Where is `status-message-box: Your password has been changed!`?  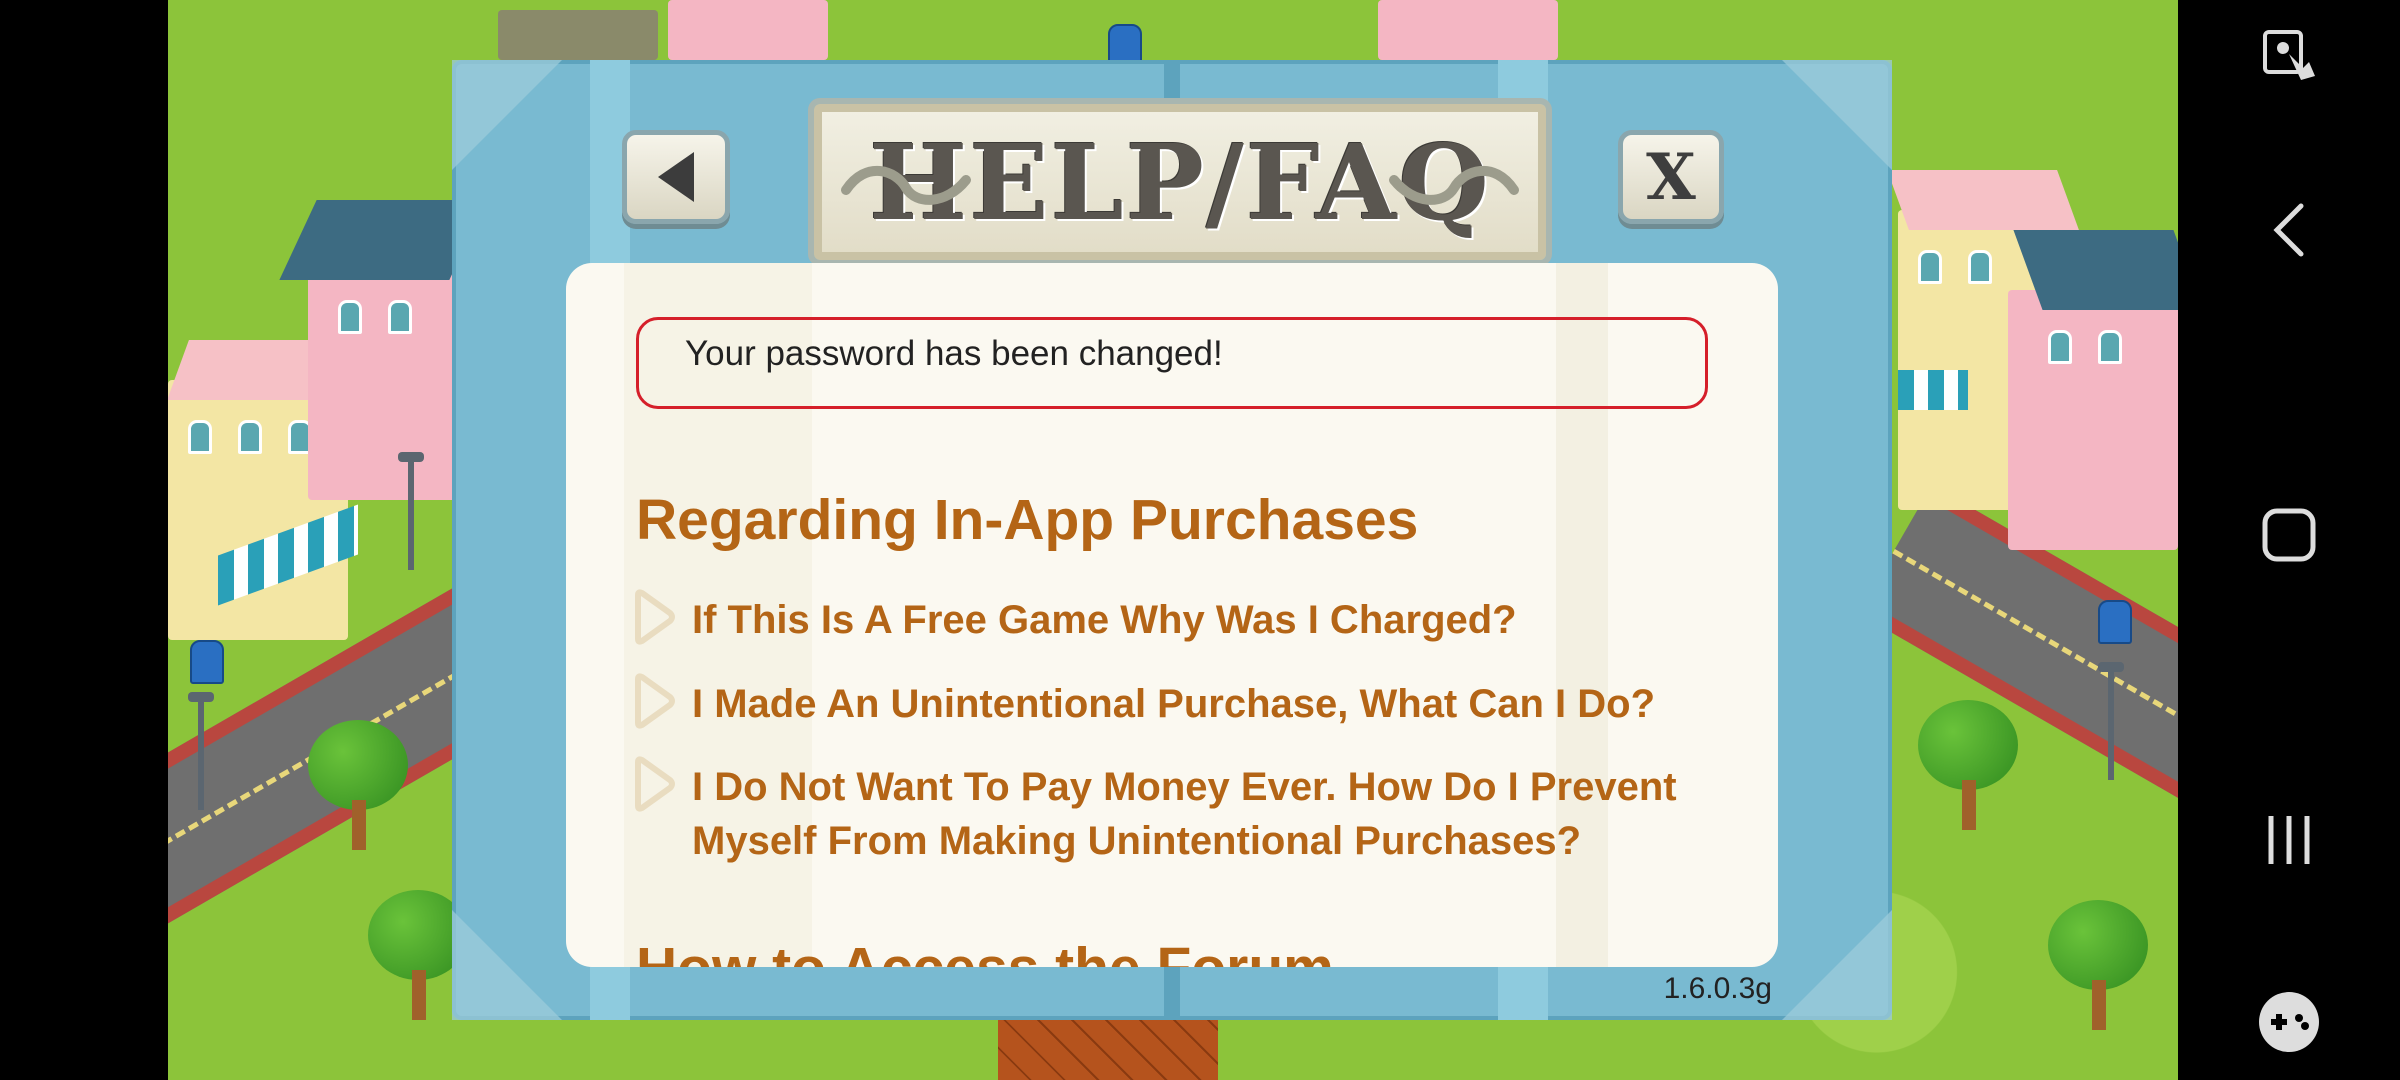 status-message-box: Your password has been changed! is located at coordinates (1172, 363).